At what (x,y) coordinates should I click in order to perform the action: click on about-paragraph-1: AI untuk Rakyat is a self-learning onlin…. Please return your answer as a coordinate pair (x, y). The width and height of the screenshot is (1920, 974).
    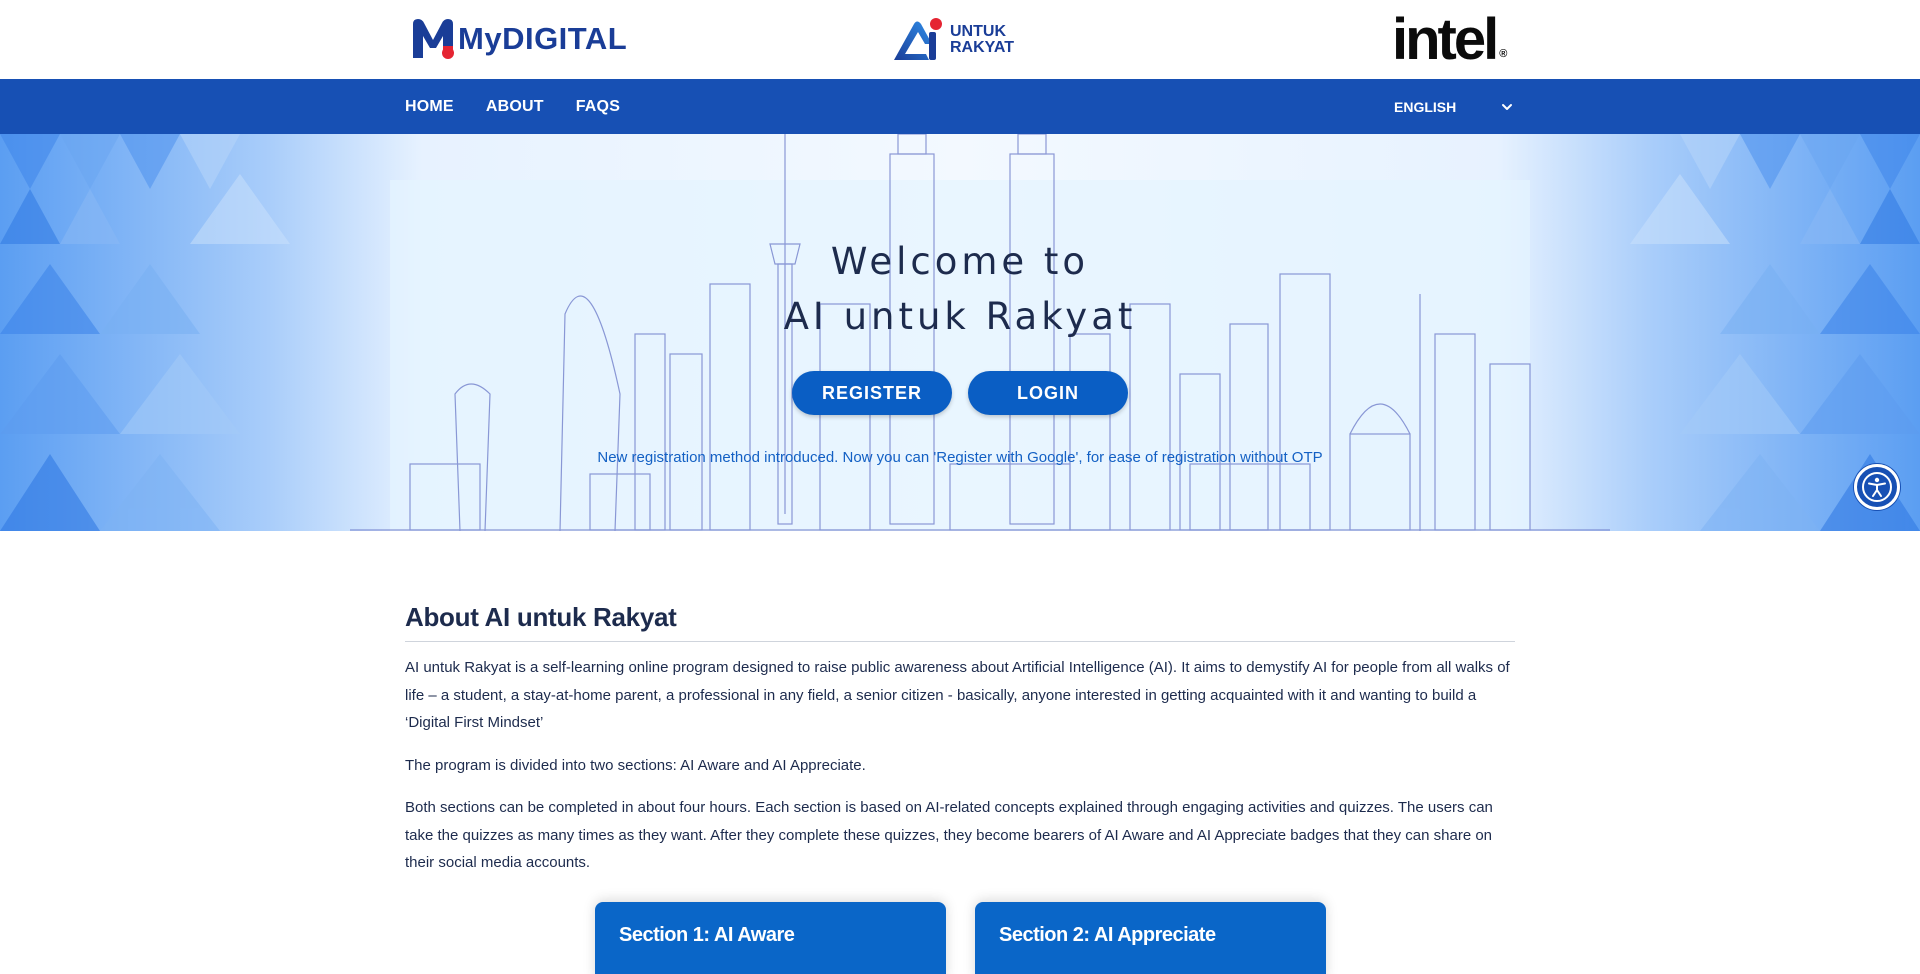
    Looking at the image, I should click on (957, 695).